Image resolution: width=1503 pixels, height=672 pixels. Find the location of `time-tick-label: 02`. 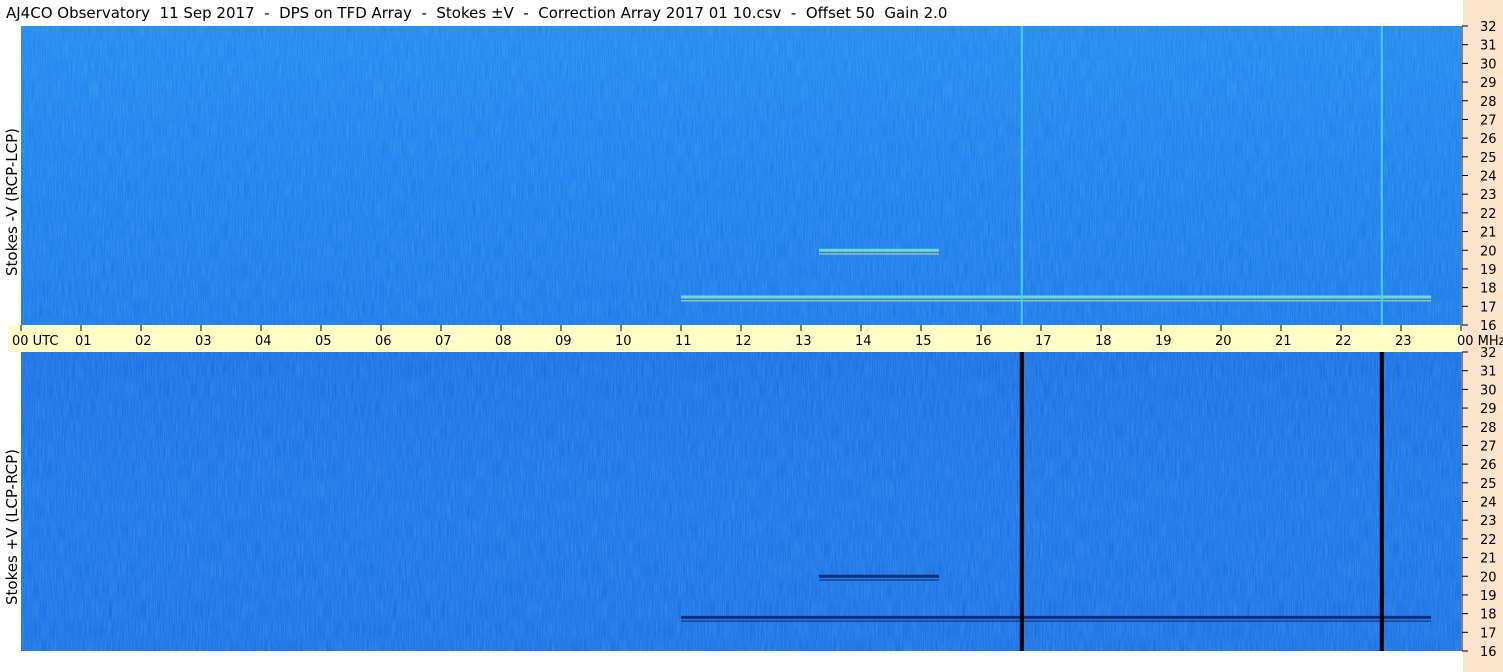

time-tick-label: 02 is located at coordinates (143, 341).